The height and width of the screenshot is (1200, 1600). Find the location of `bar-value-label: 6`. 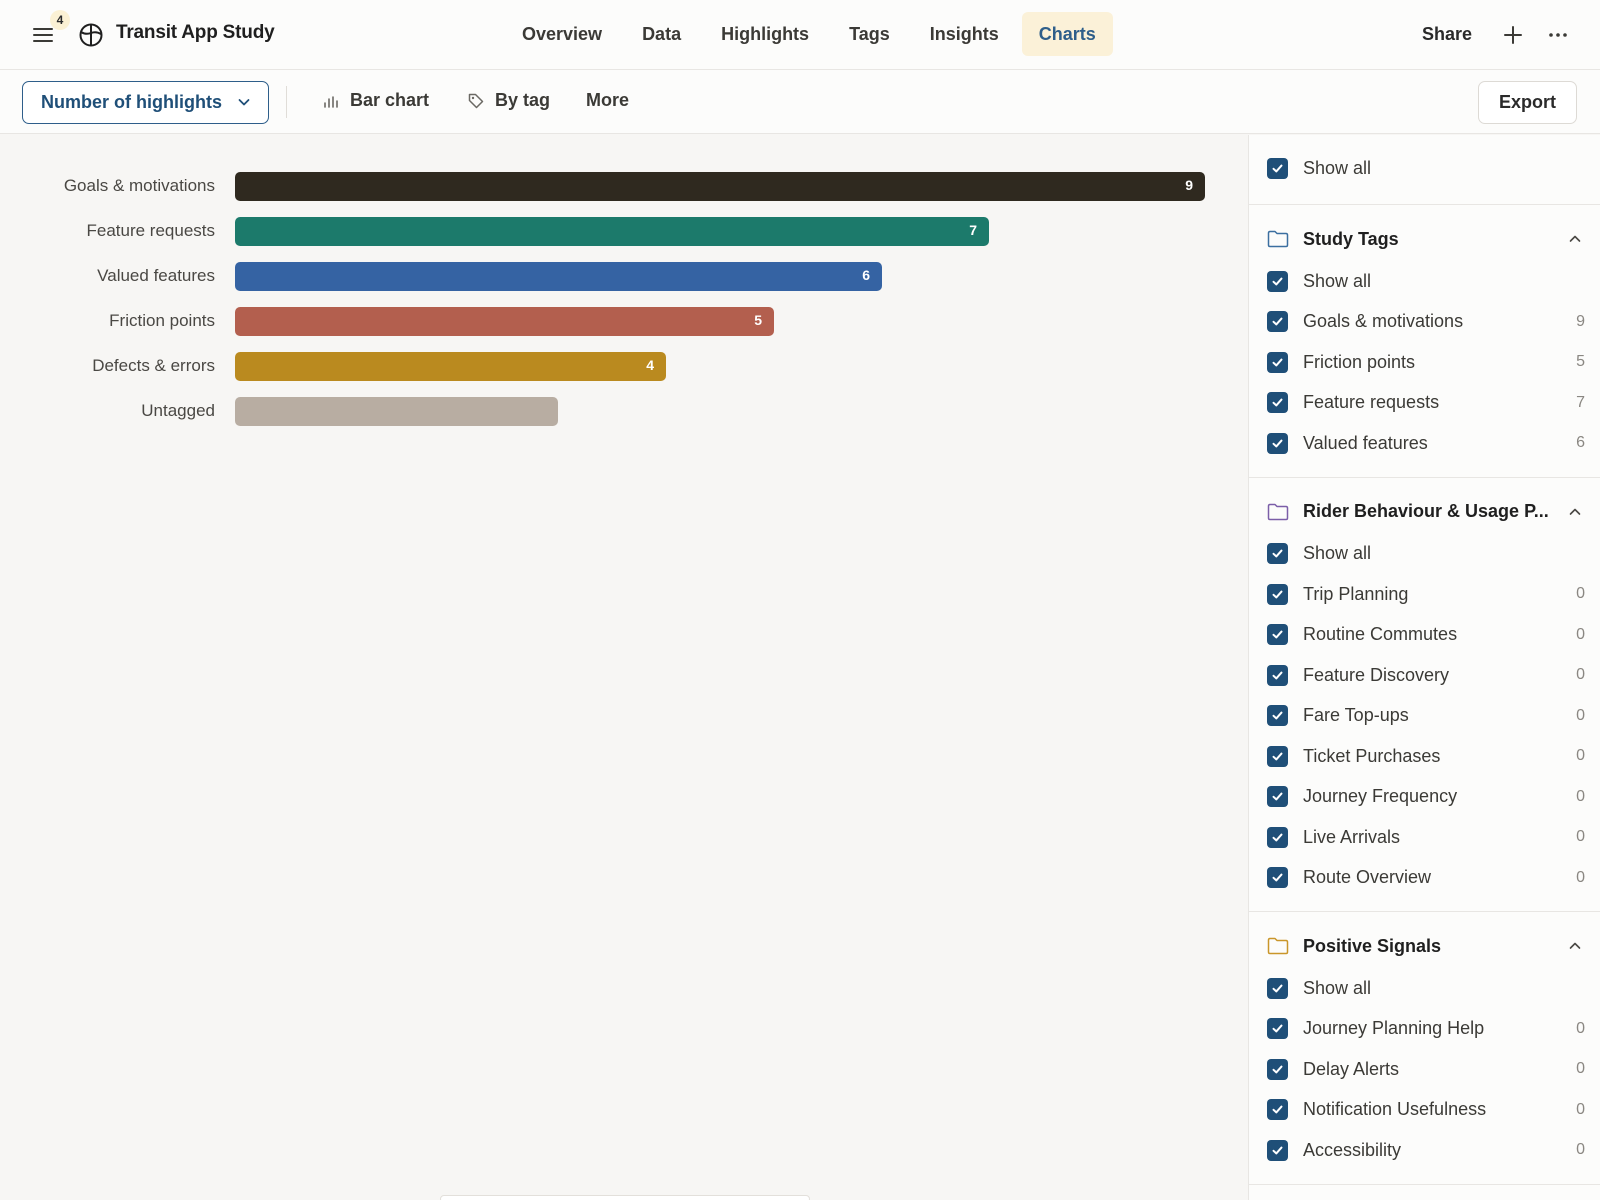

bar-value-label: 6 is located at coordinates (866, 275).